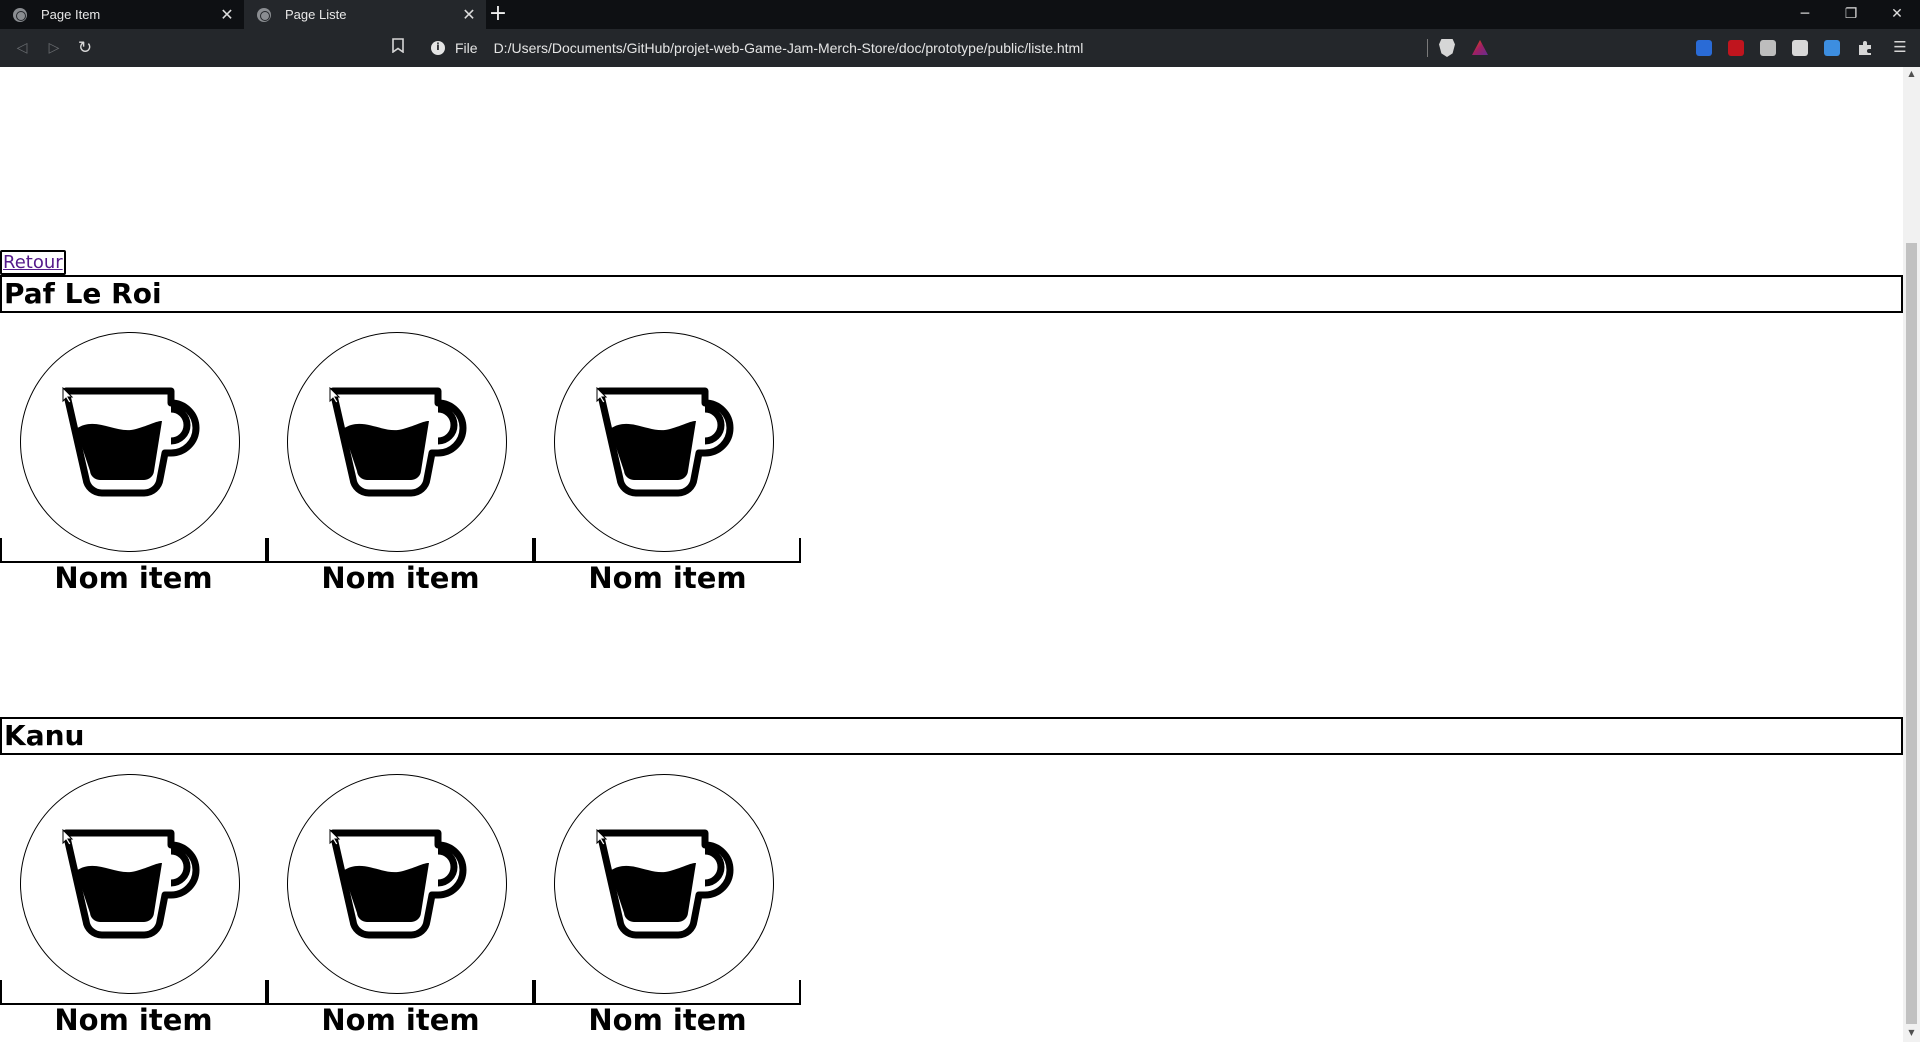  I want to click on url-scheme: File, so click(466, 48).